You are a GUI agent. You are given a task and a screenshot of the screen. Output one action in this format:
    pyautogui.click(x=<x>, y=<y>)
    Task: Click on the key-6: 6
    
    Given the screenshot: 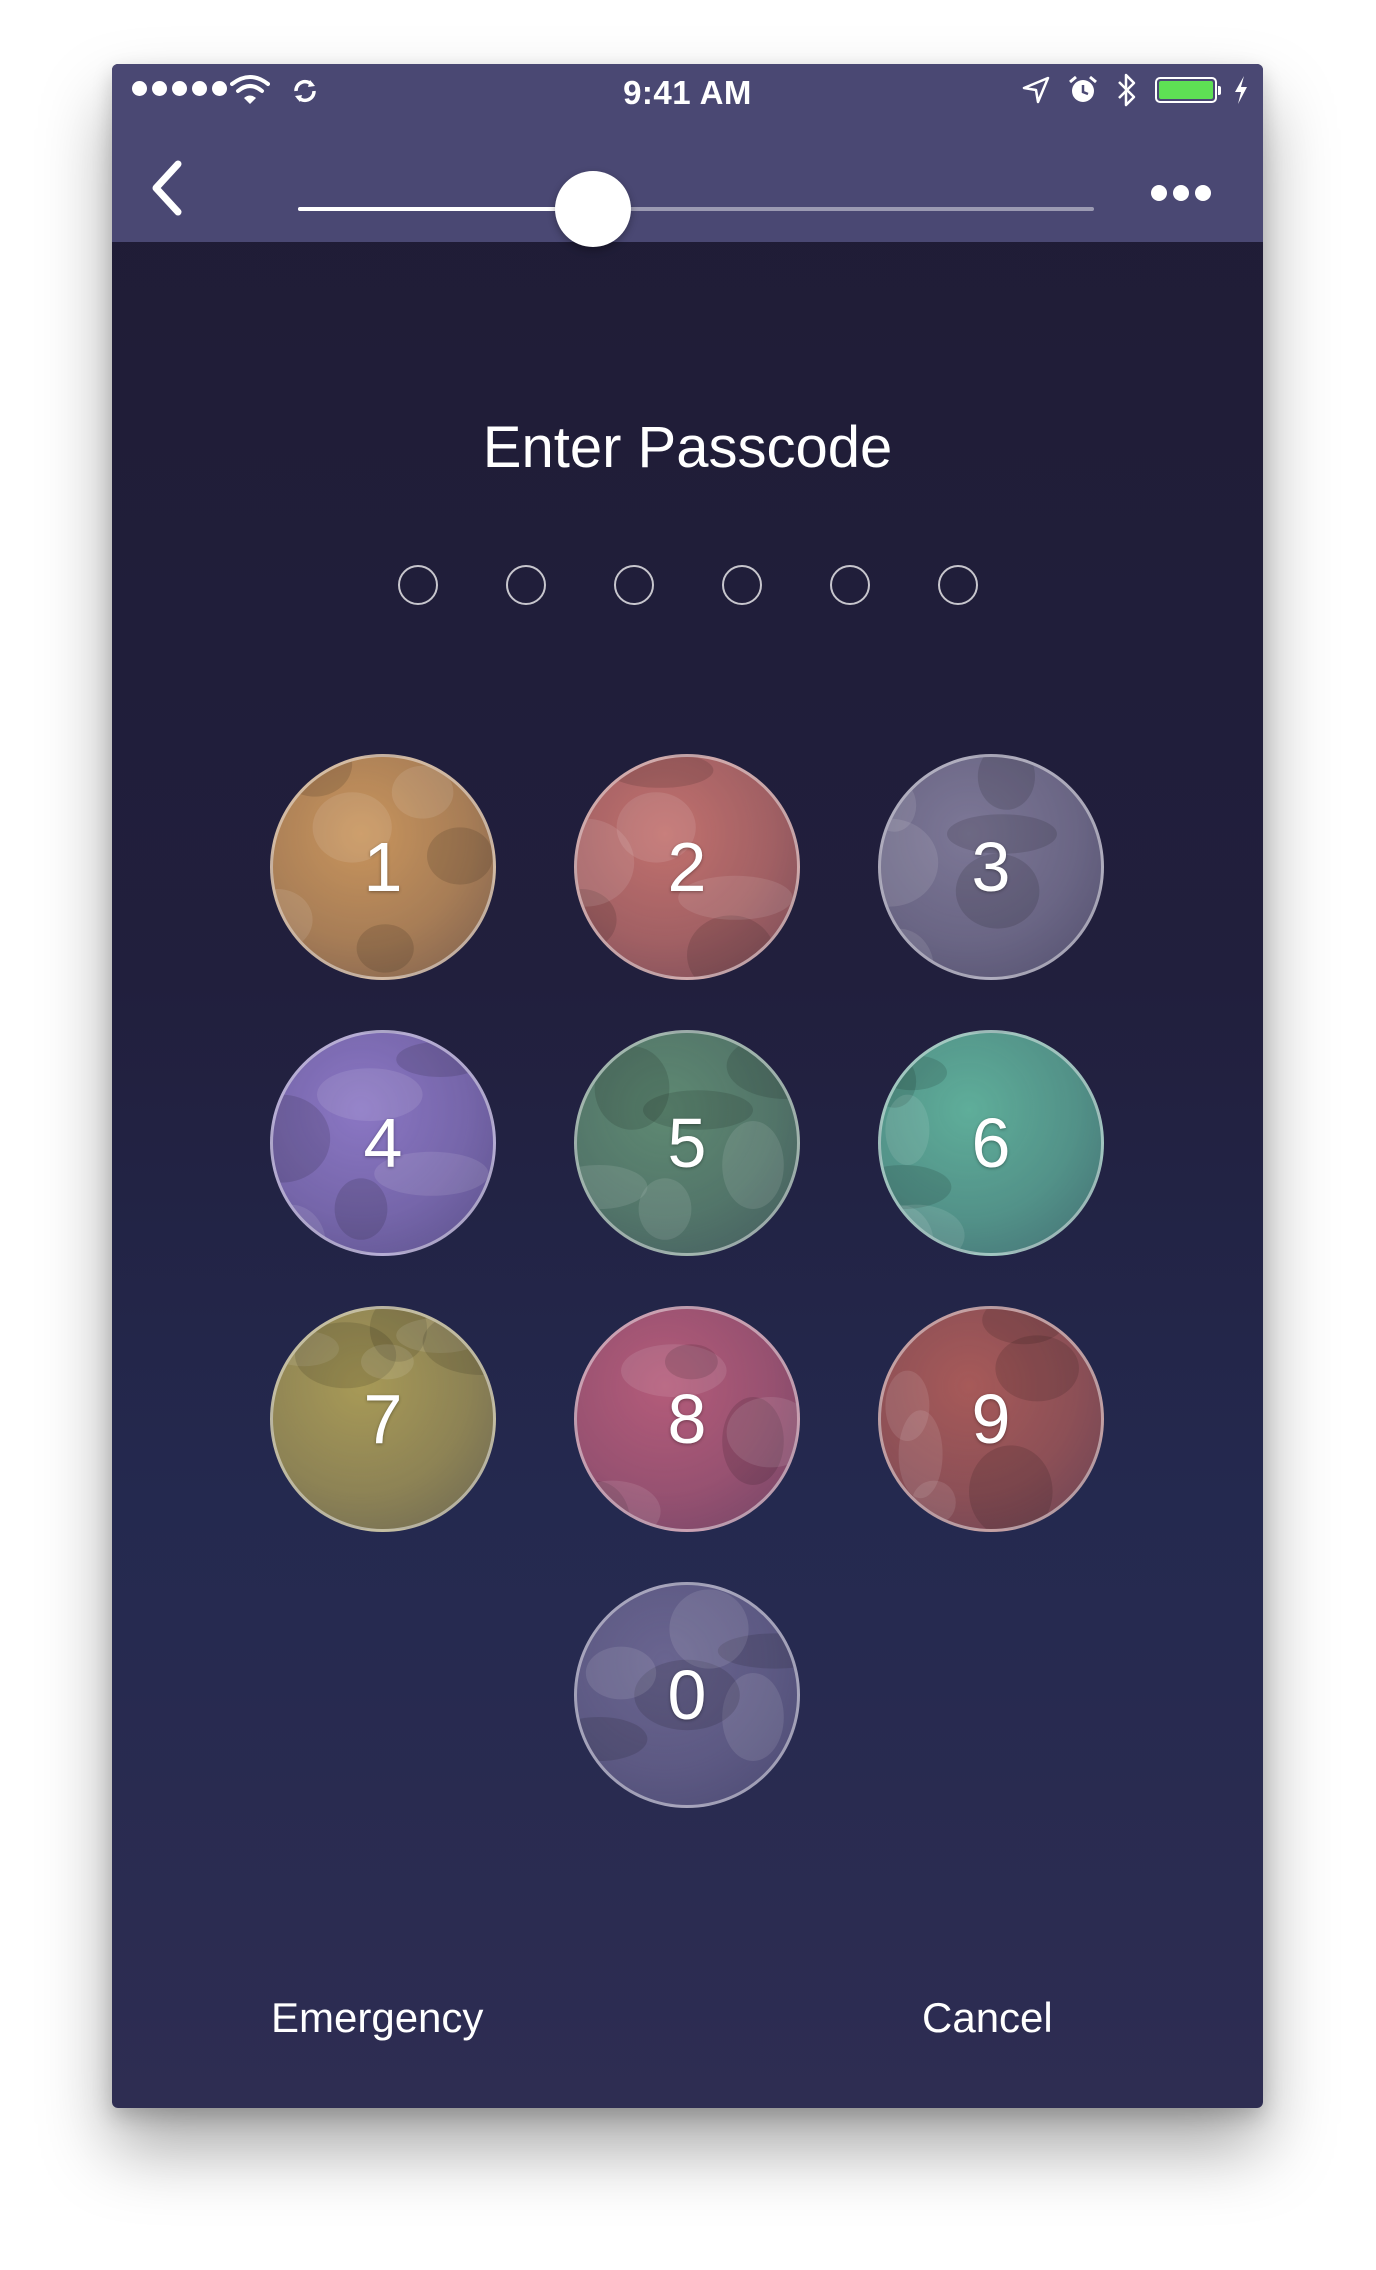 What is the action you would take?
    pyautogui.click(x=991, y=1143)
    